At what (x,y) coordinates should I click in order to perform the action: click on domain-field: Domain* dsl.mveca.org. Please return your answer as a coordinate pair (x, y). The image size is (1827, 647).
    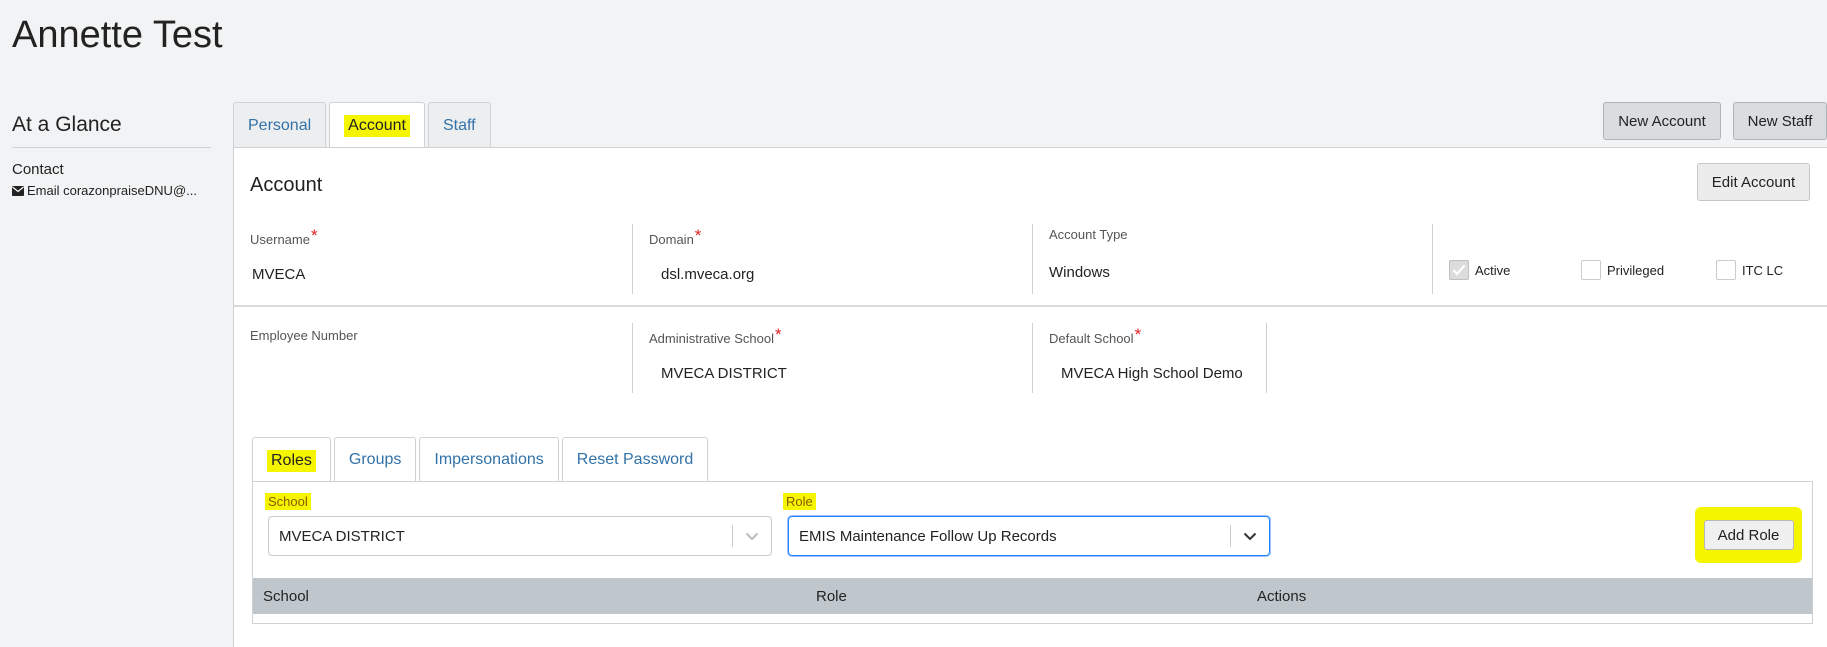
    Looking at the image, I should click on (833, 259).